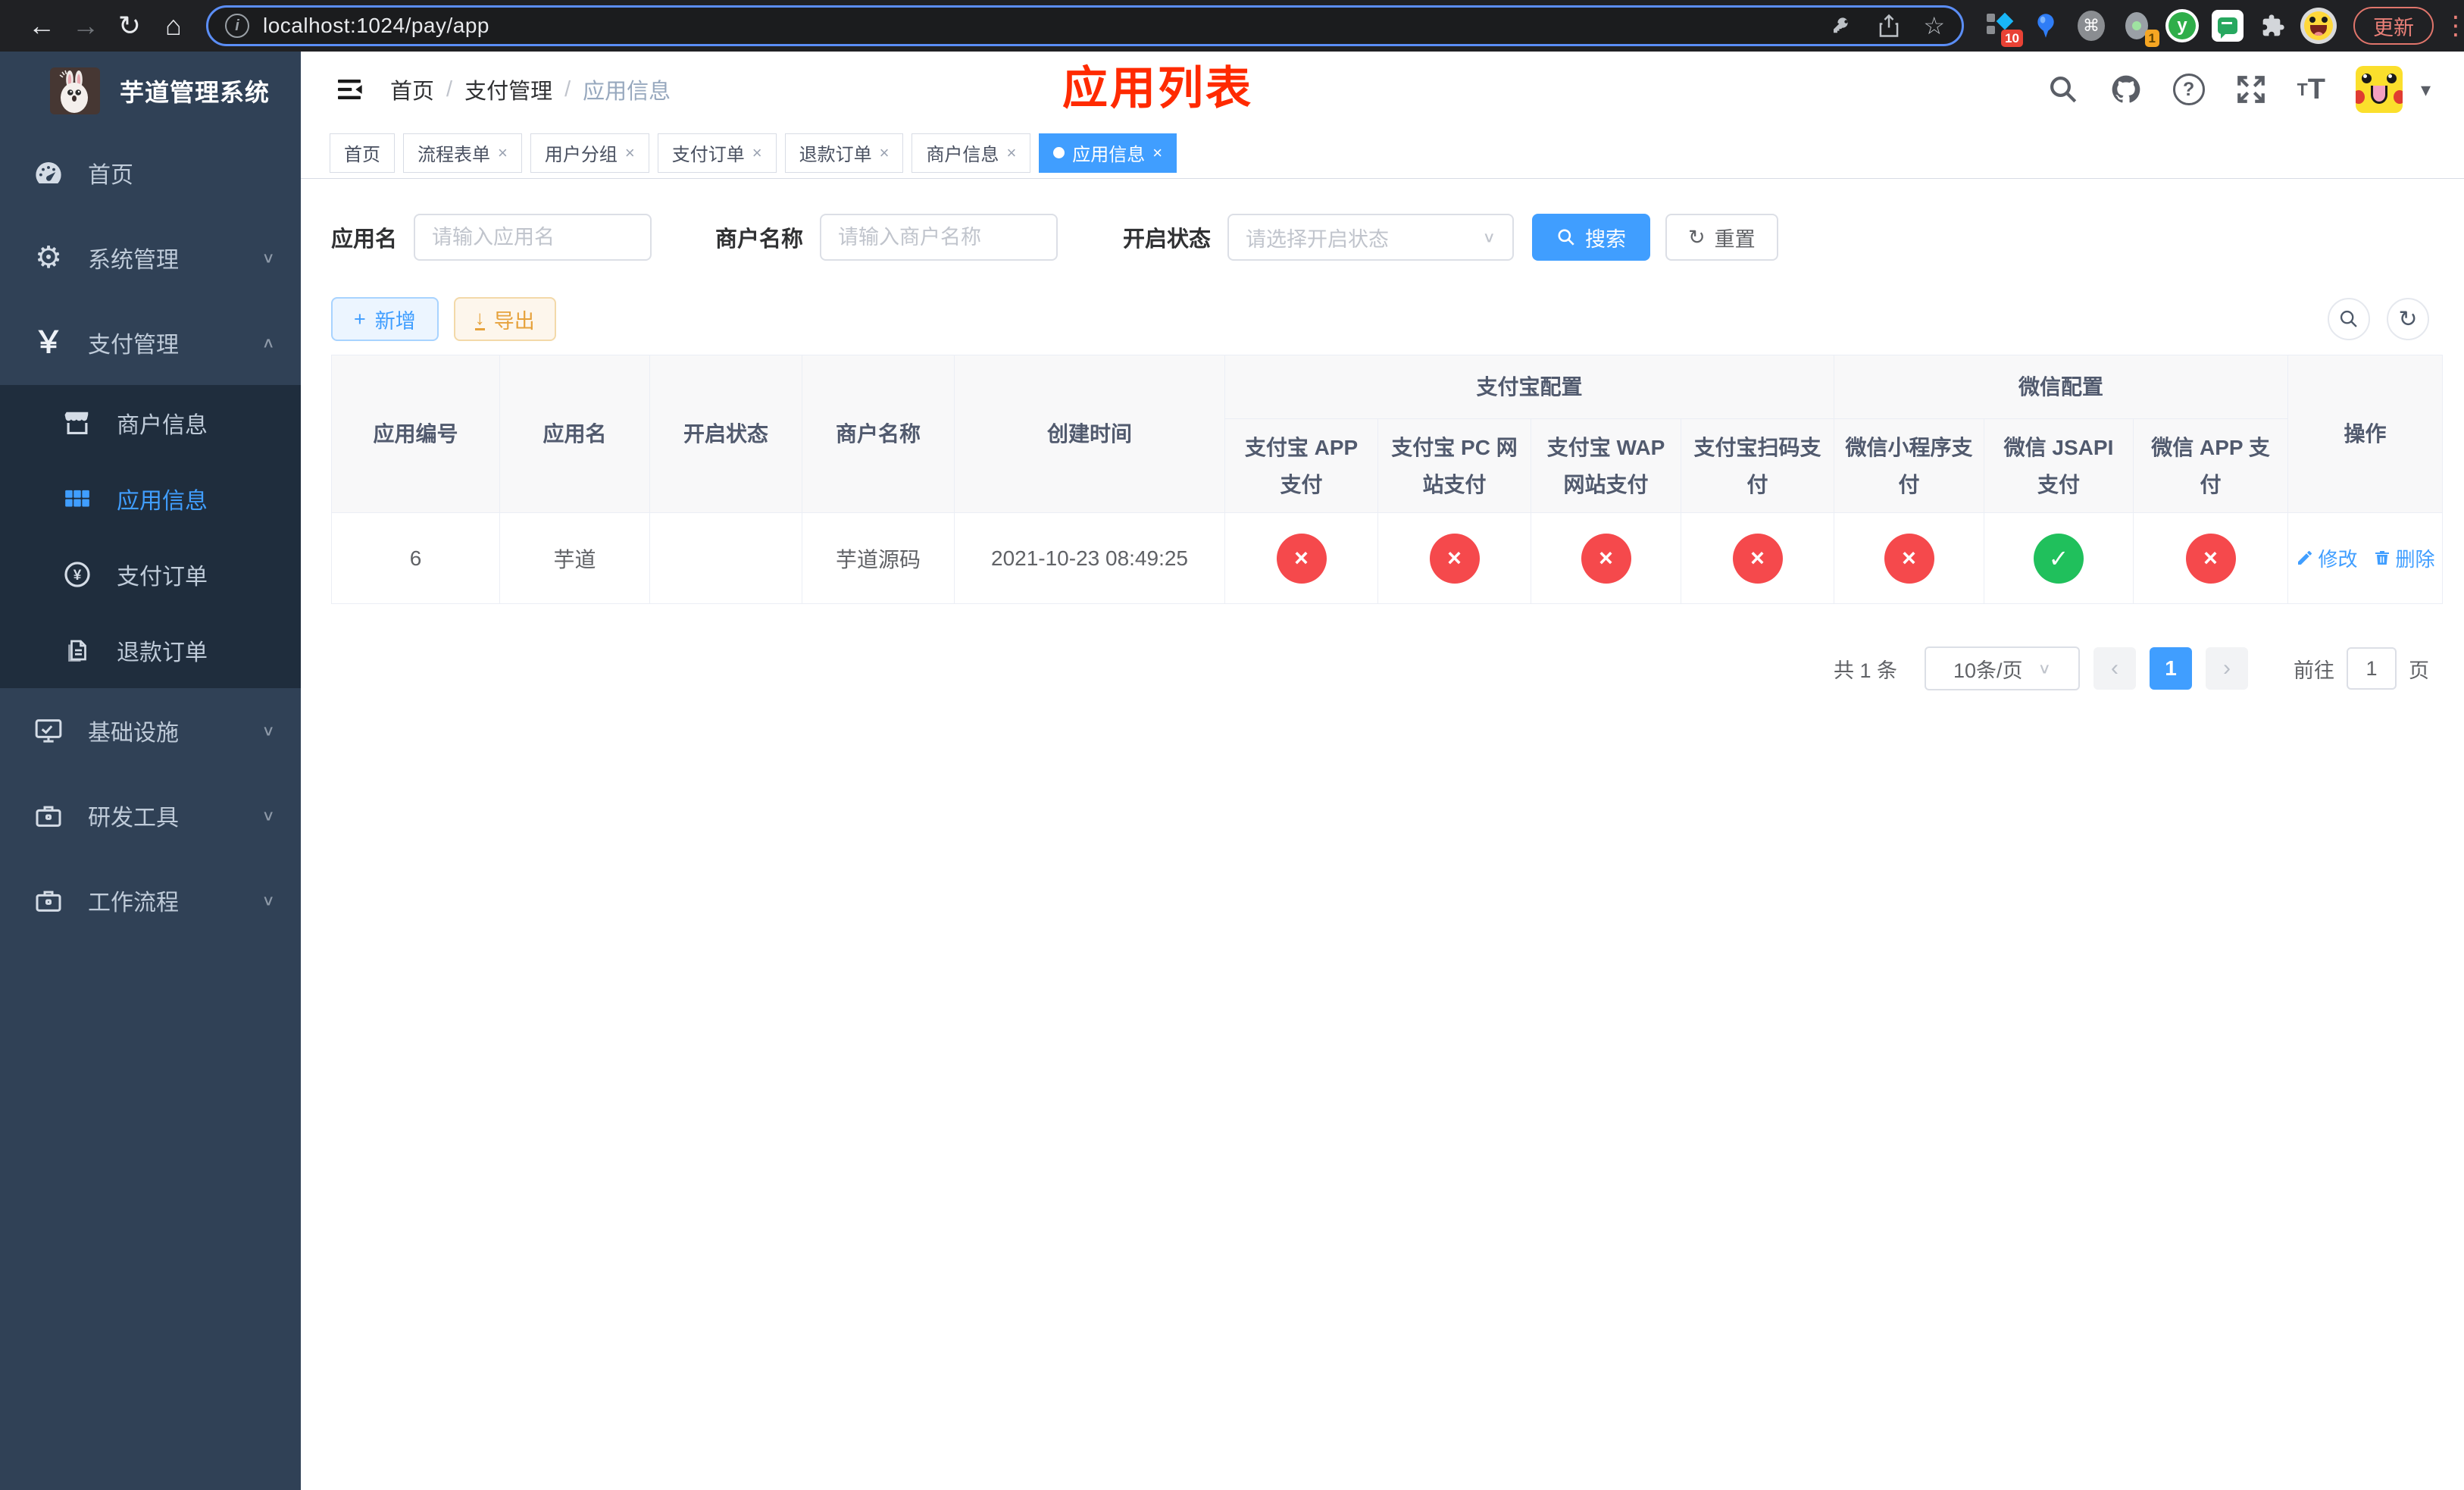  I want to click on search-form: 应用名 商户名称 开启状态 请选择开启状态 ∨ 搜索 ↻ 重置, so click(1380, 237).